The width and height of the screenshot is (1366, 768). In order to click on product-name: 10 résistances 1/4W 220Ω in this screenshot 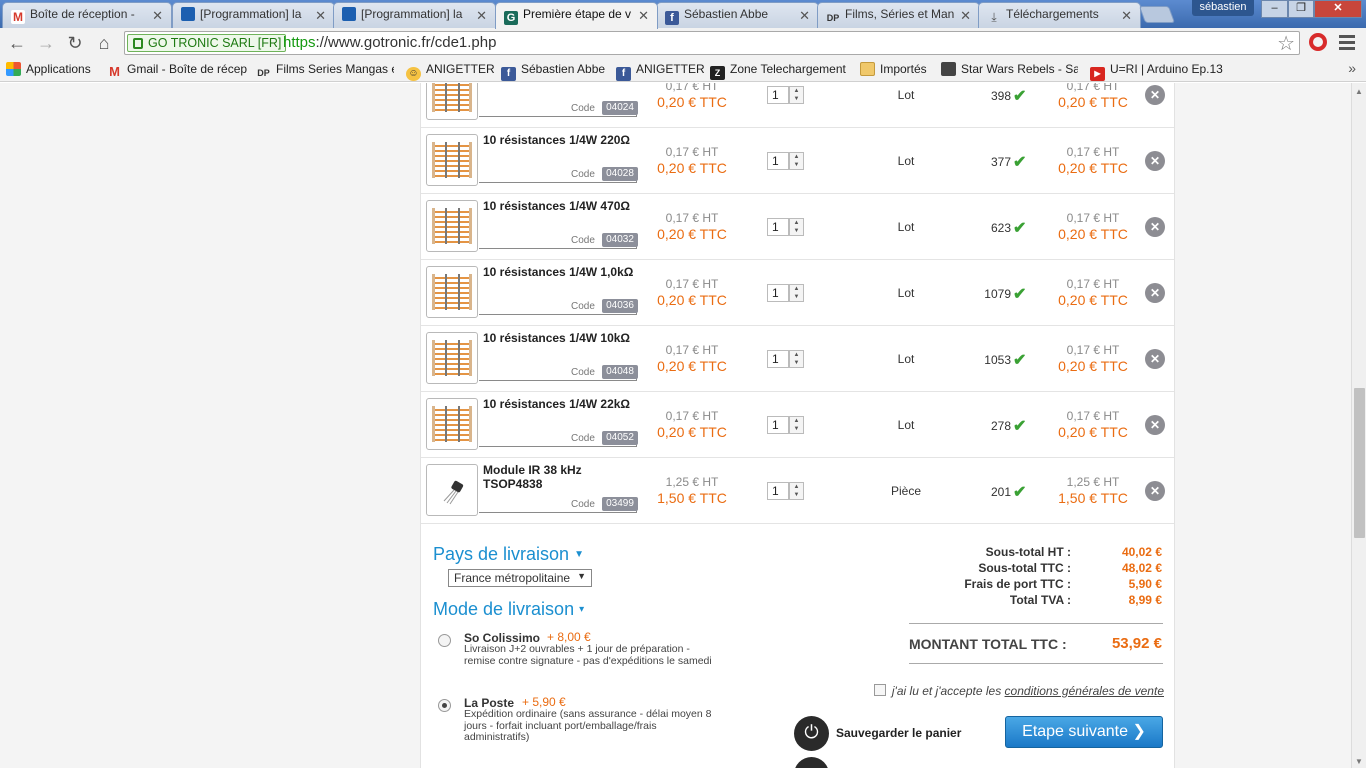, I will do `click(563, 140)`.